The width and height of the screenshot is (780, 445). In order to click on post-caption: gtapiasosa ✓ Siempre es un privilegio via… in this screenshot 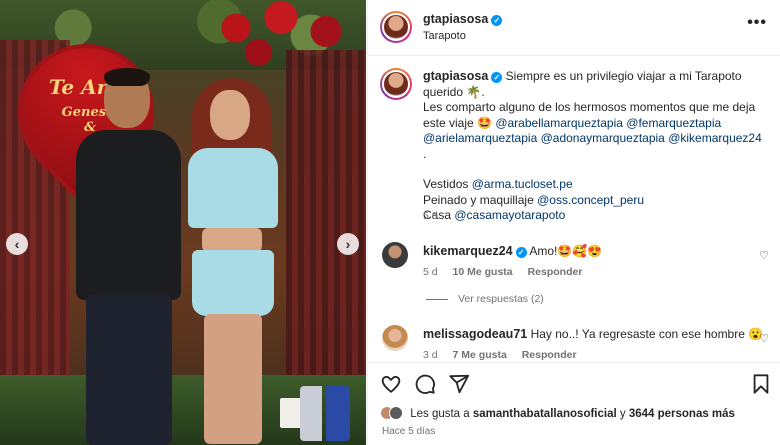, I will do `click(592, 145)`.